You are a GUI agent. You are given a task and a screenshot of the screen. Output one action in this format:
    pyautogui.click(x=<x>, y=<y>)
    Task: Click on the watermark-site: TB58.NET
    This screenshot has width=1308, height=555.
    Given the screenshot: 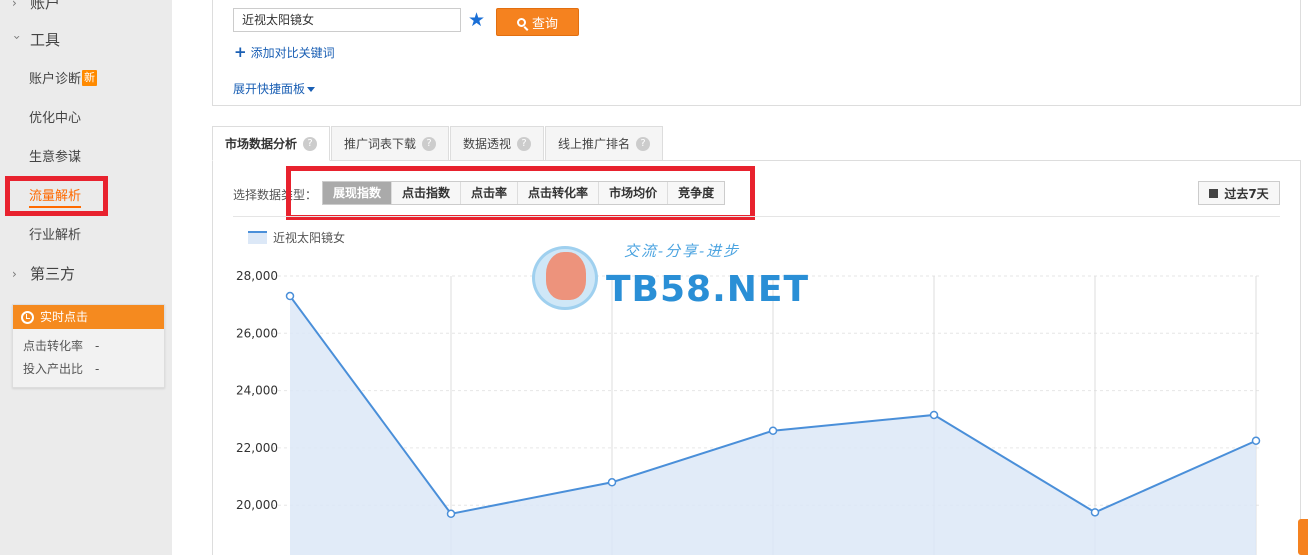 What is the action you would take?
    pyautogui.click(x=708, y=289)
    